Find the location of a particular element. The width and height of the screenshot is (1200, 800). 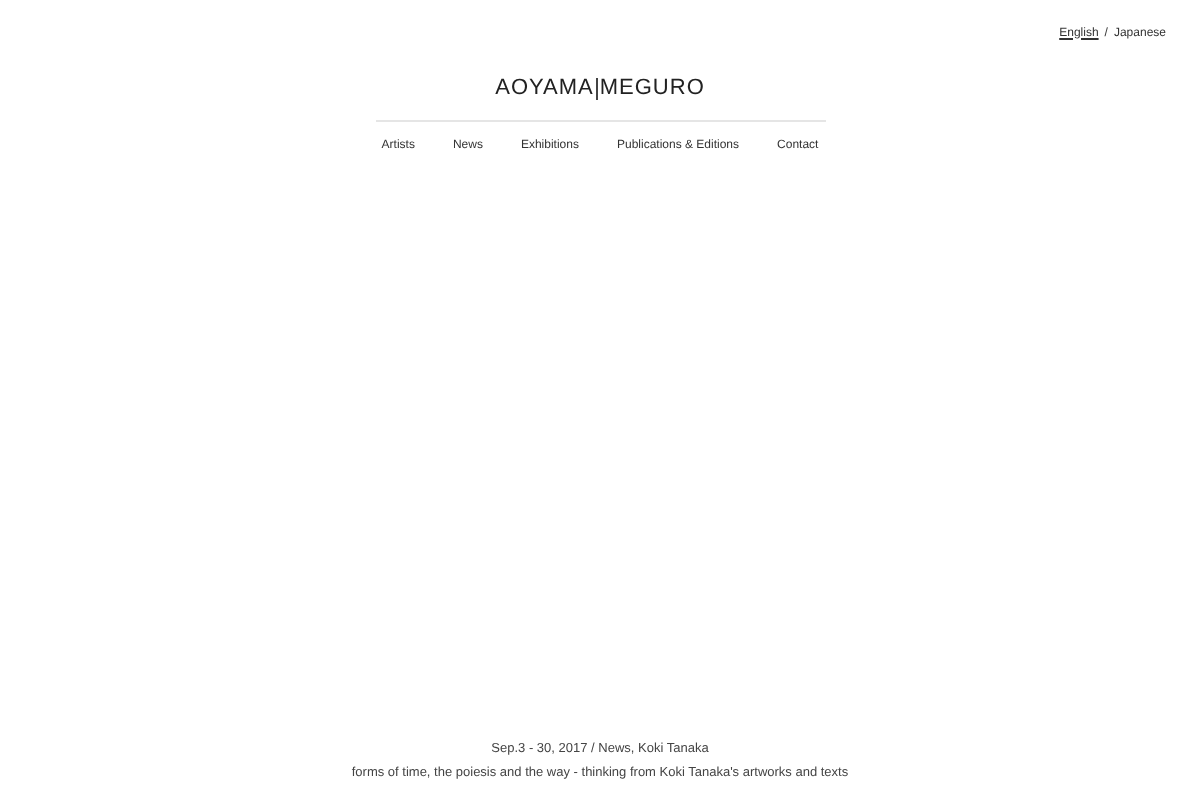

logo-text: MEGURO is located at coordinates (652, 89).